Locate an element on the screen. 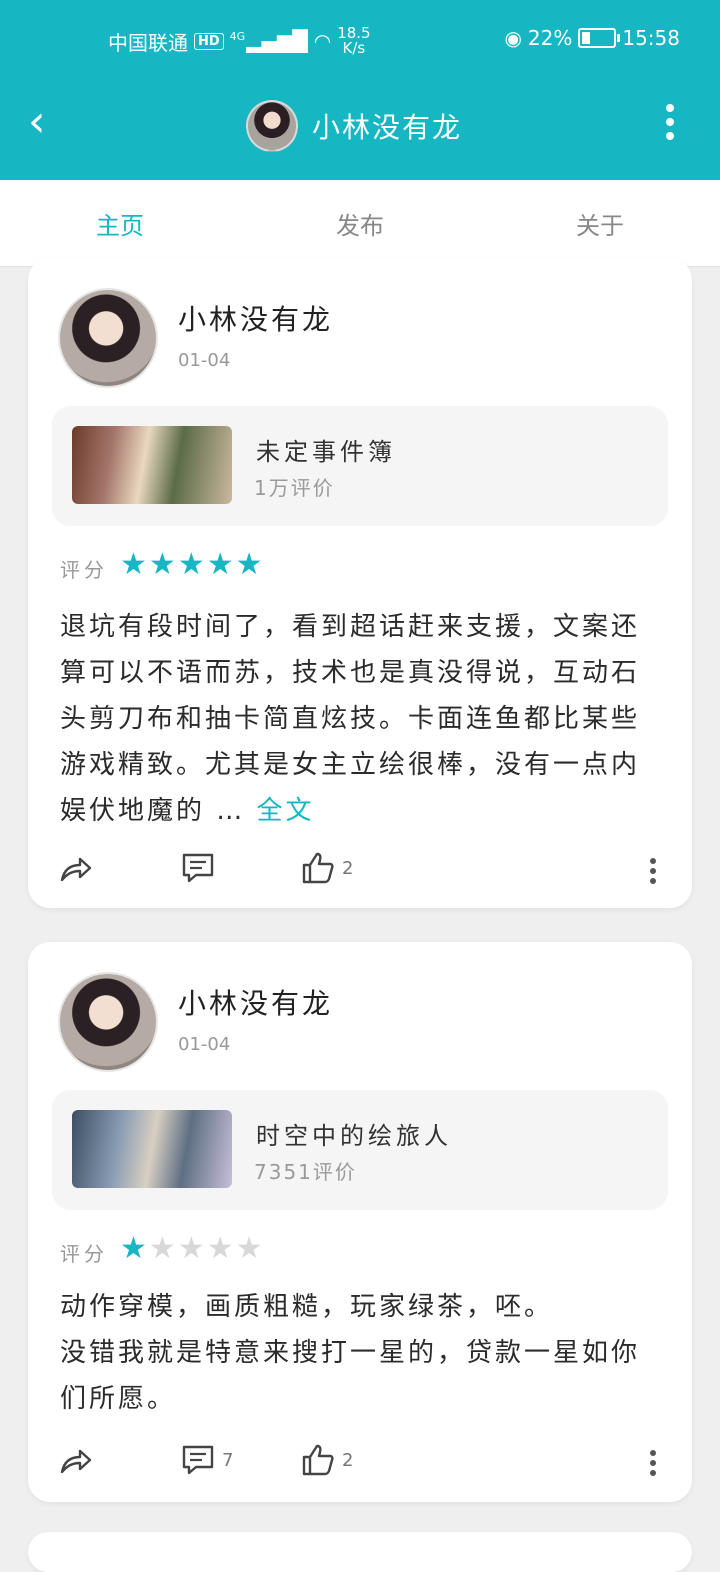  tab-home: 主页 is located at coordinates (120, 223).